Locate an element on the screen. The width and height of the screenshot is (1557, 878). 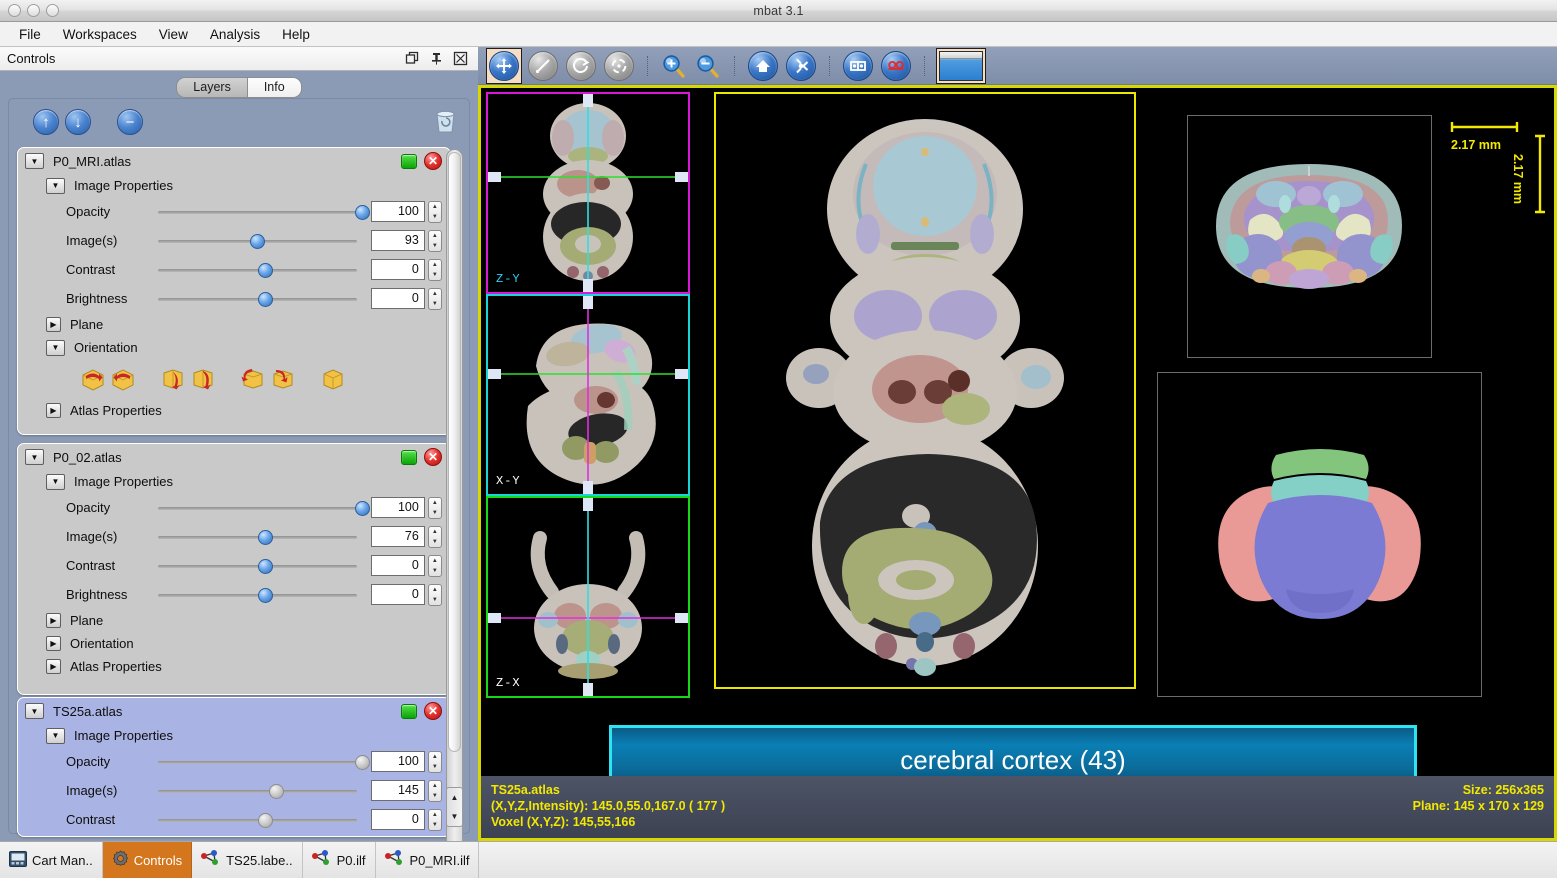
fit-to-window-button is located at coordinates (801, 66).